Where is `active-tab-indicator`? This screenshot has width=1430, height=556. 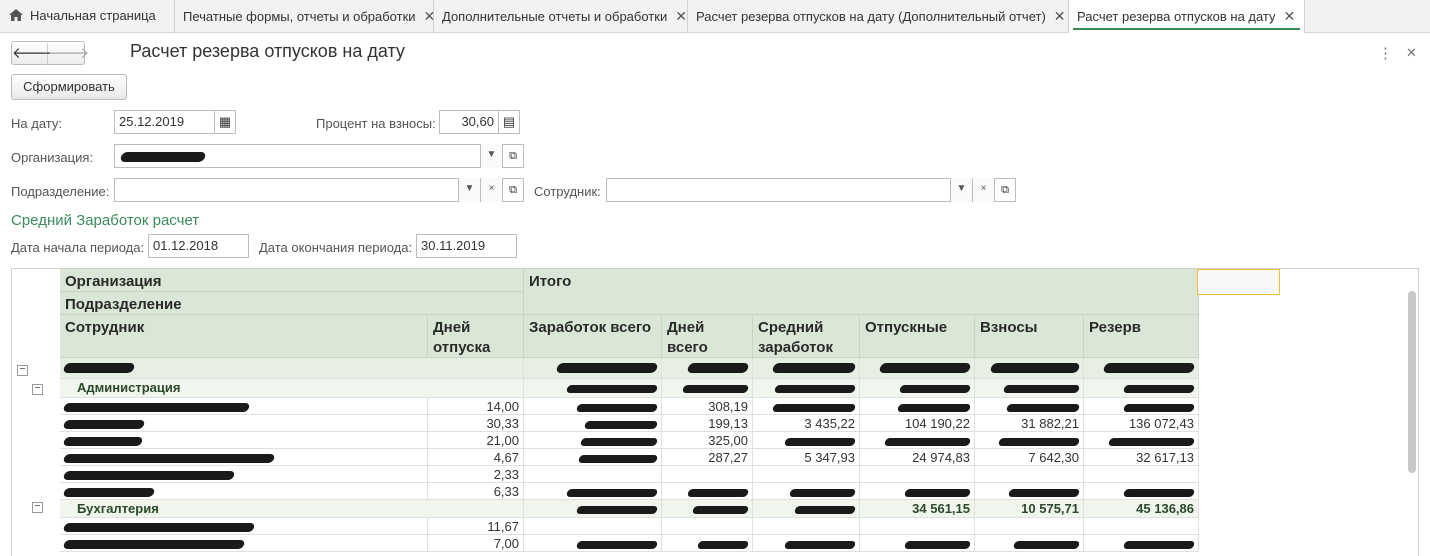
active-tab-indicator is located at coordinates (1186, 29).